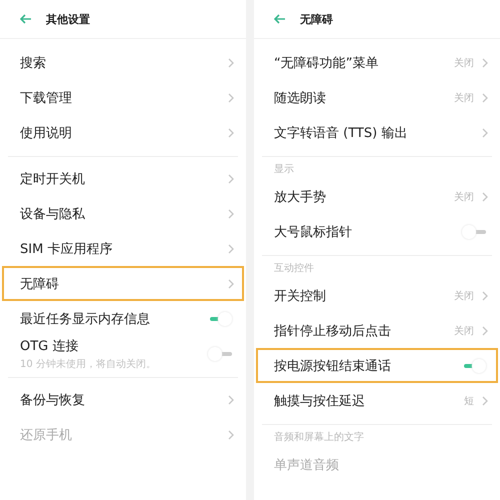  I want to click on row-label: 还原手机, so click(46, 435).